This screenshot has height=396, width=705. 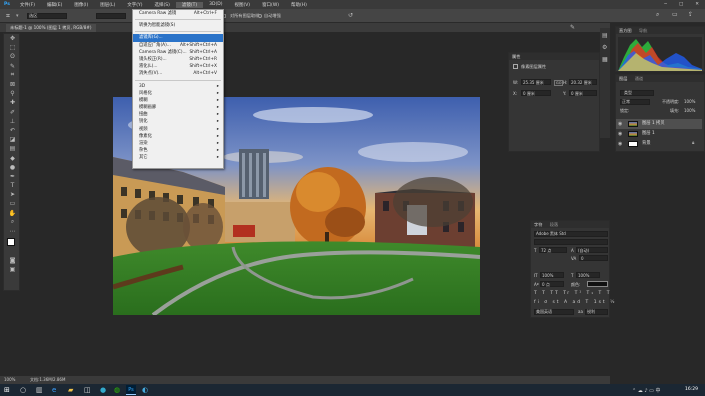 What do you see at coordinates (178, 114) in the screenshot?
I see `filter-menu-item: 扭曲 ▸` at bounding box center [178, 114].